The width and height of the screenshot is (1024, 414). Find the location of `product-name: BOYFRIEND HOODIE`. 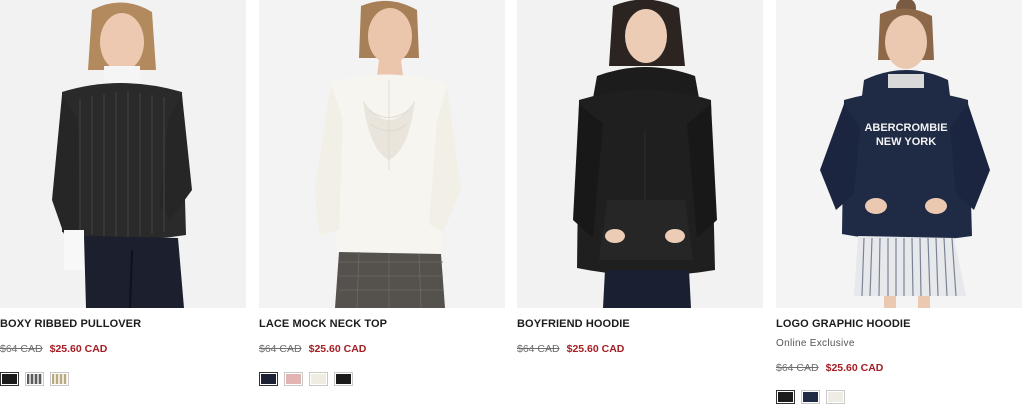

product-name: BOYFRIEND HOODIE is located at coordinates (573, 324).